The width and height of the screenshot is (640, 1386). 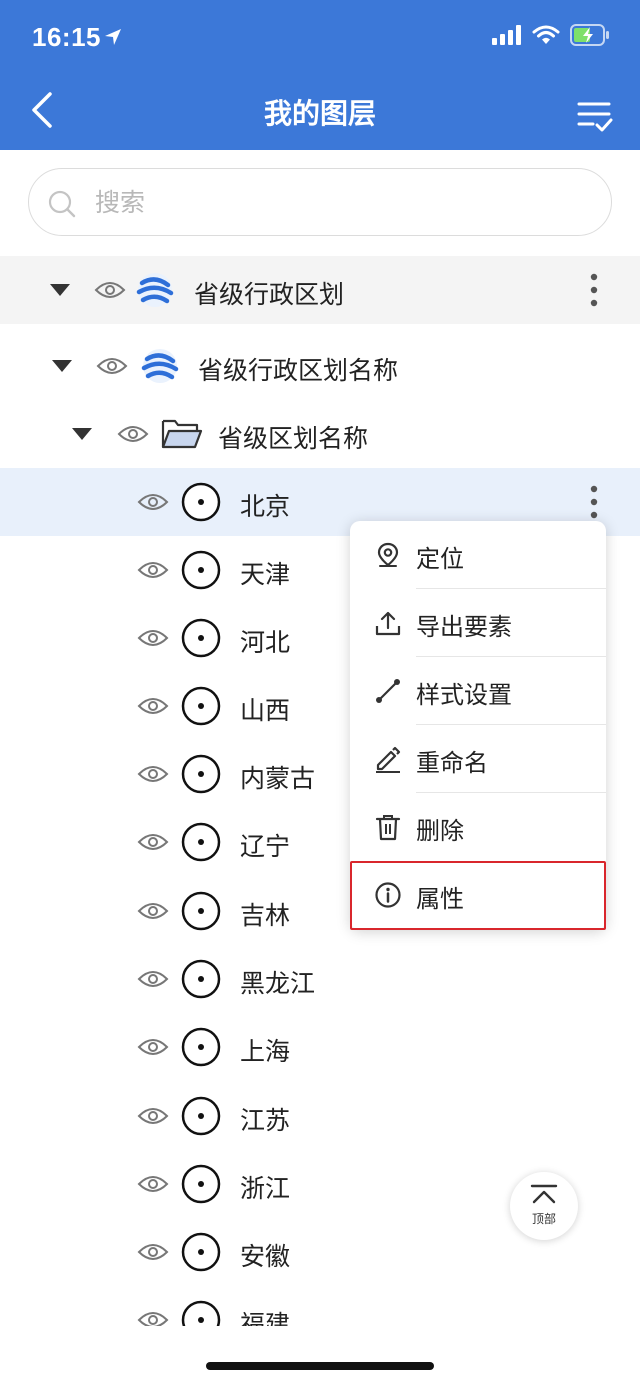 I want to click on menu-item-label: 重命名, so click(x=452, y=763).